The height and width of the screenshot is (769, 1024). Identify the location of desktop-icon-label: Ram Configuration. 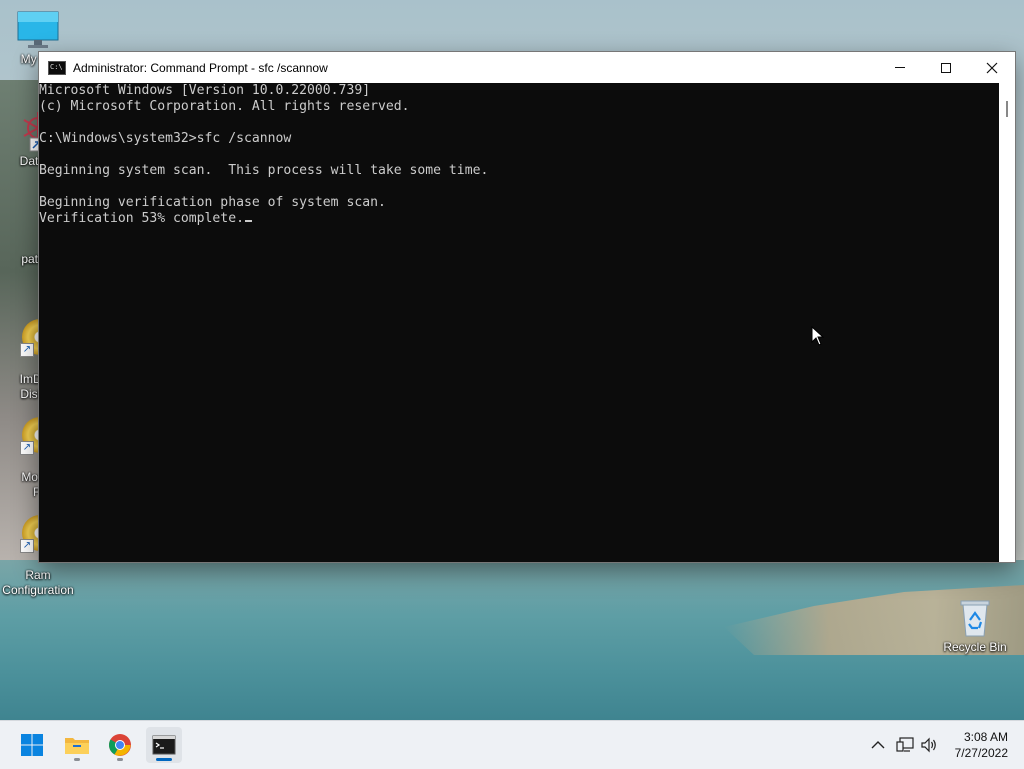
(38, 582).